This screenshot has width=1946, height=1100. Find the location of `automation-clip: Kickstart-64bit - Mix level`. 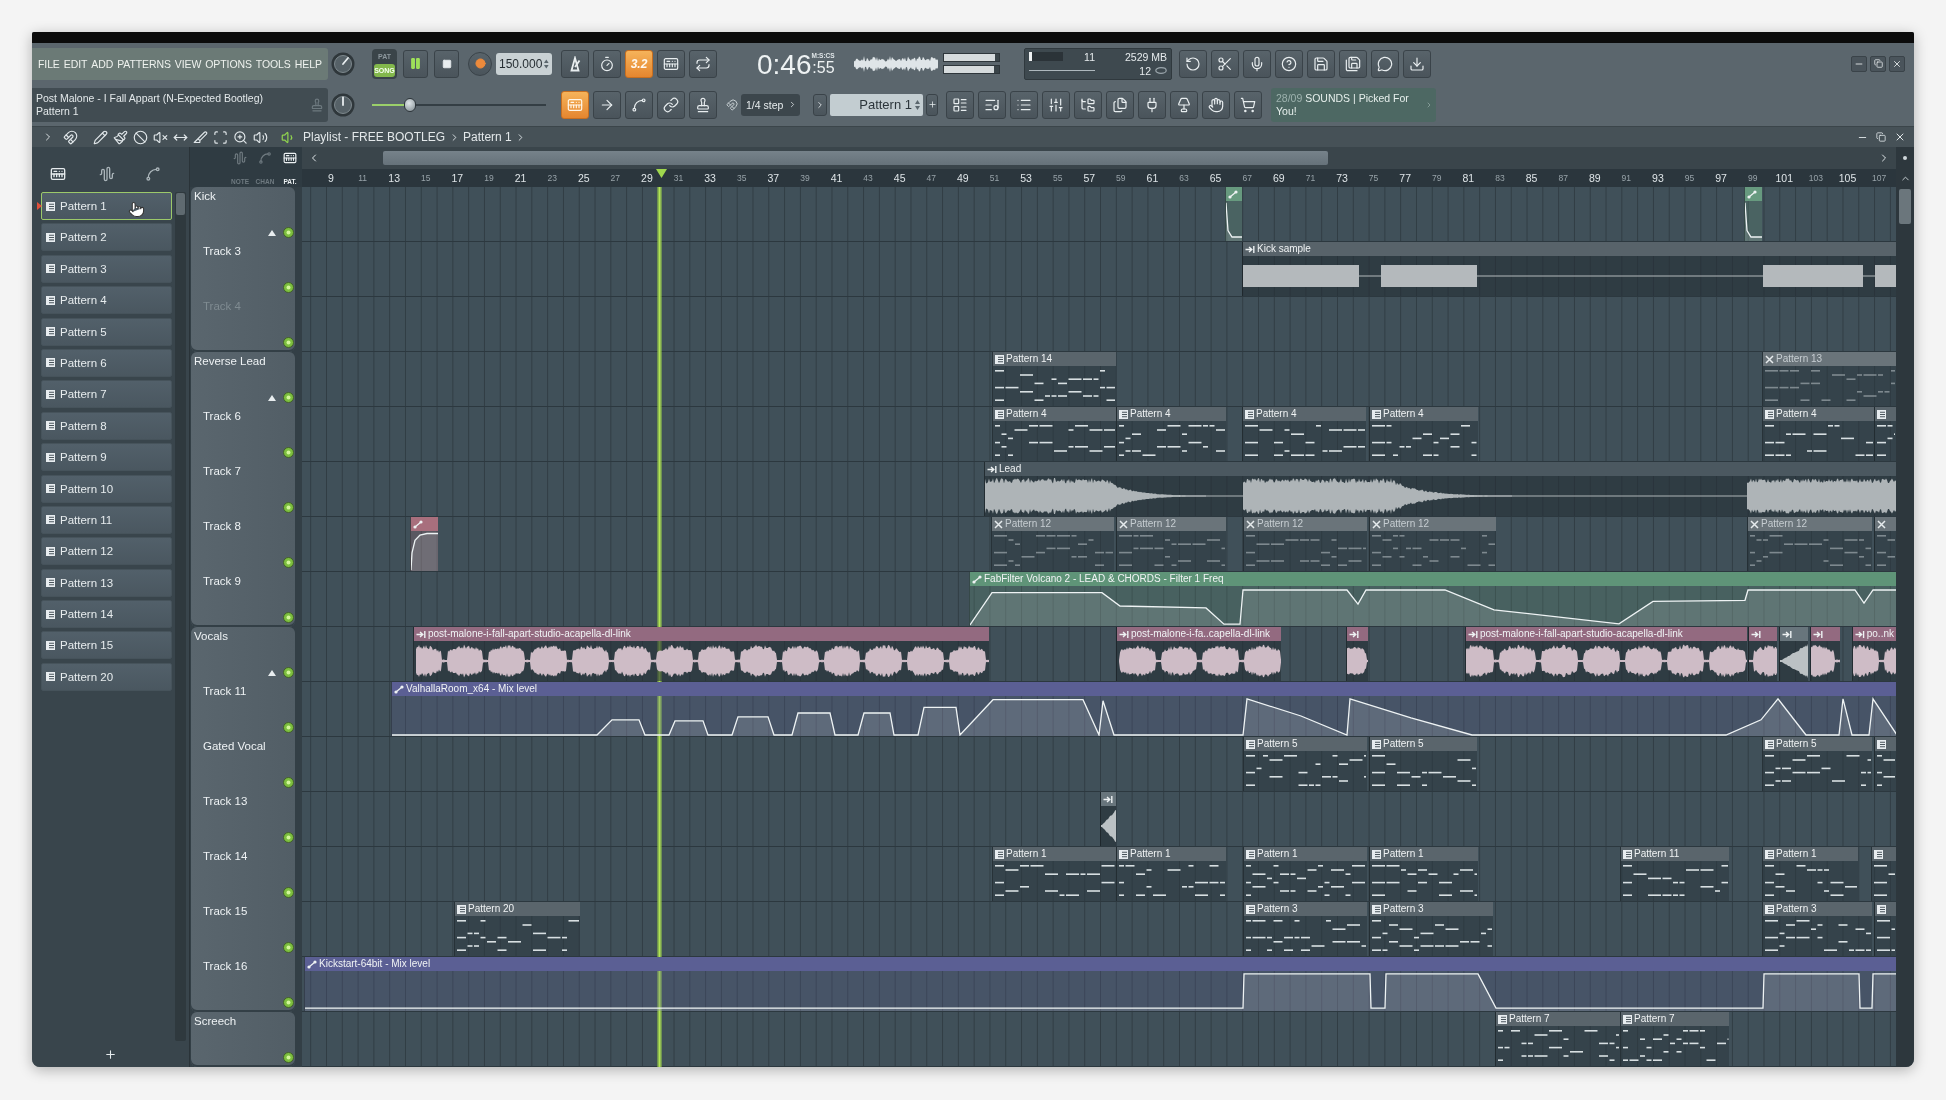

automation-clip: Kickstart-64bit - Mix level is located at coordinates (1100, 984).